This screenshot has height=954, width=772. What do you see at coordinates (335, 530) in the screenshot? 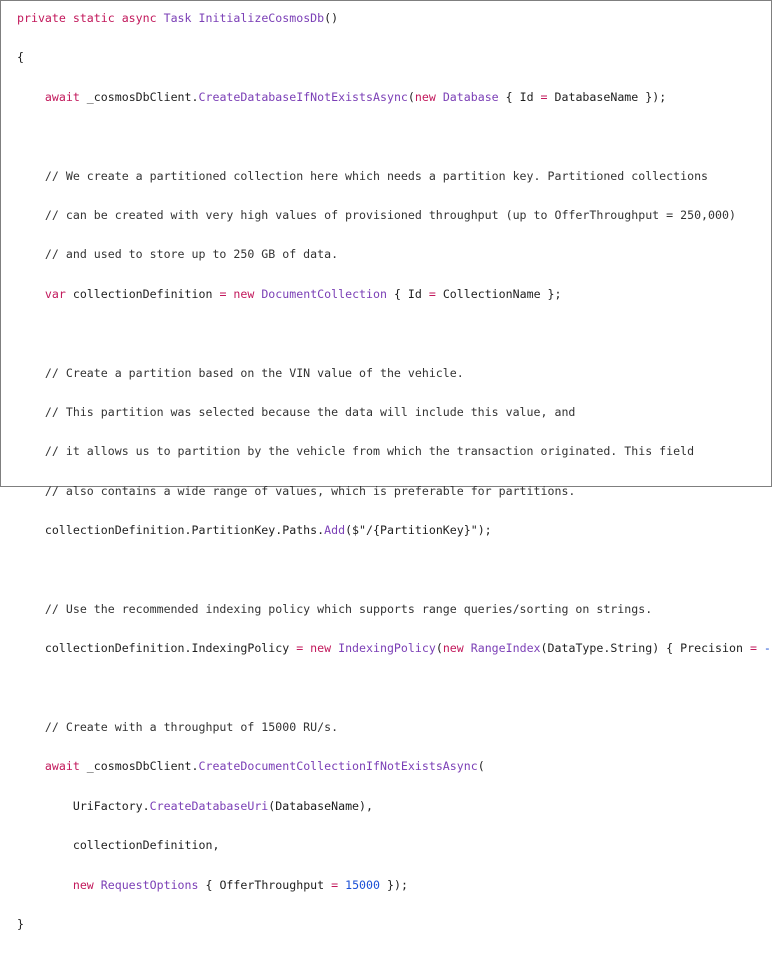
I see `code-token: Add` at bounding box center [335, 530].